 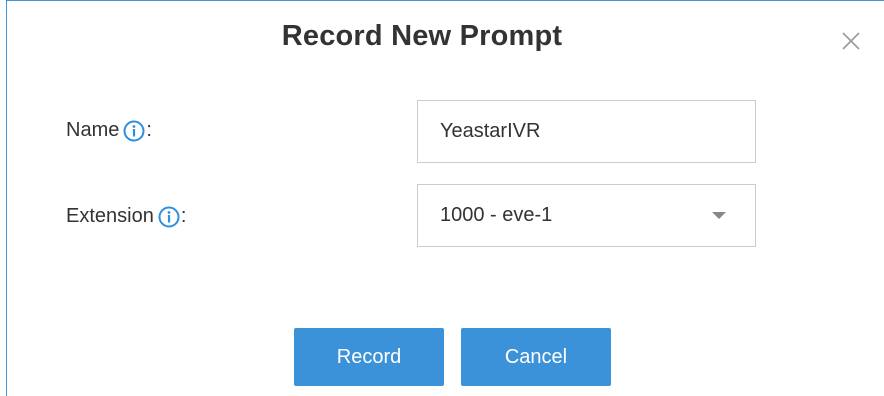 What do you see at coordinates (586, 131) in the screenshot?
I see `name-input` at bounding box center [586, 131].